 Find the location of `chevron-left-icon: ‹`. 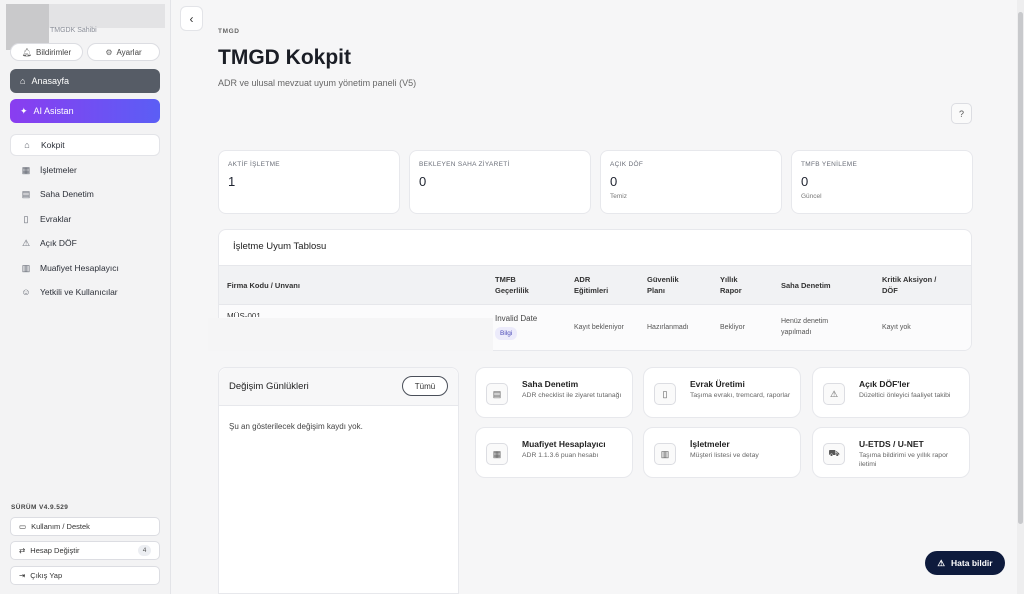

chevron-left-icon: ‹ is located at coordinates (191, 18).